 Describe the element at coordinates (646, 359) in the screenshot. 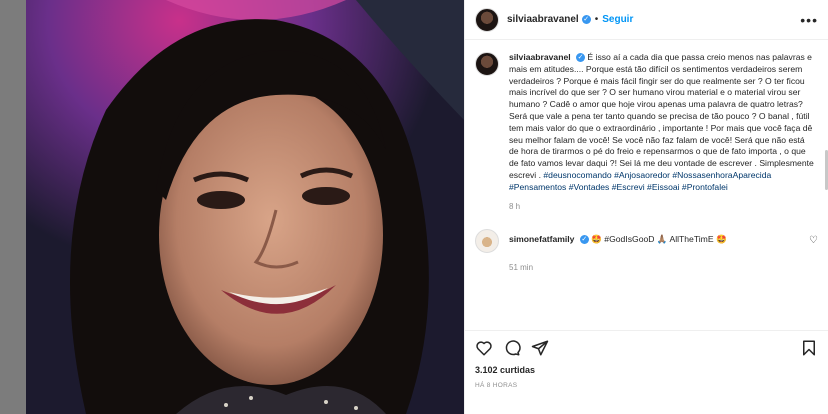

I see `action-bar: 3.102 curtidas HÁ 8 HORAS` at that location.